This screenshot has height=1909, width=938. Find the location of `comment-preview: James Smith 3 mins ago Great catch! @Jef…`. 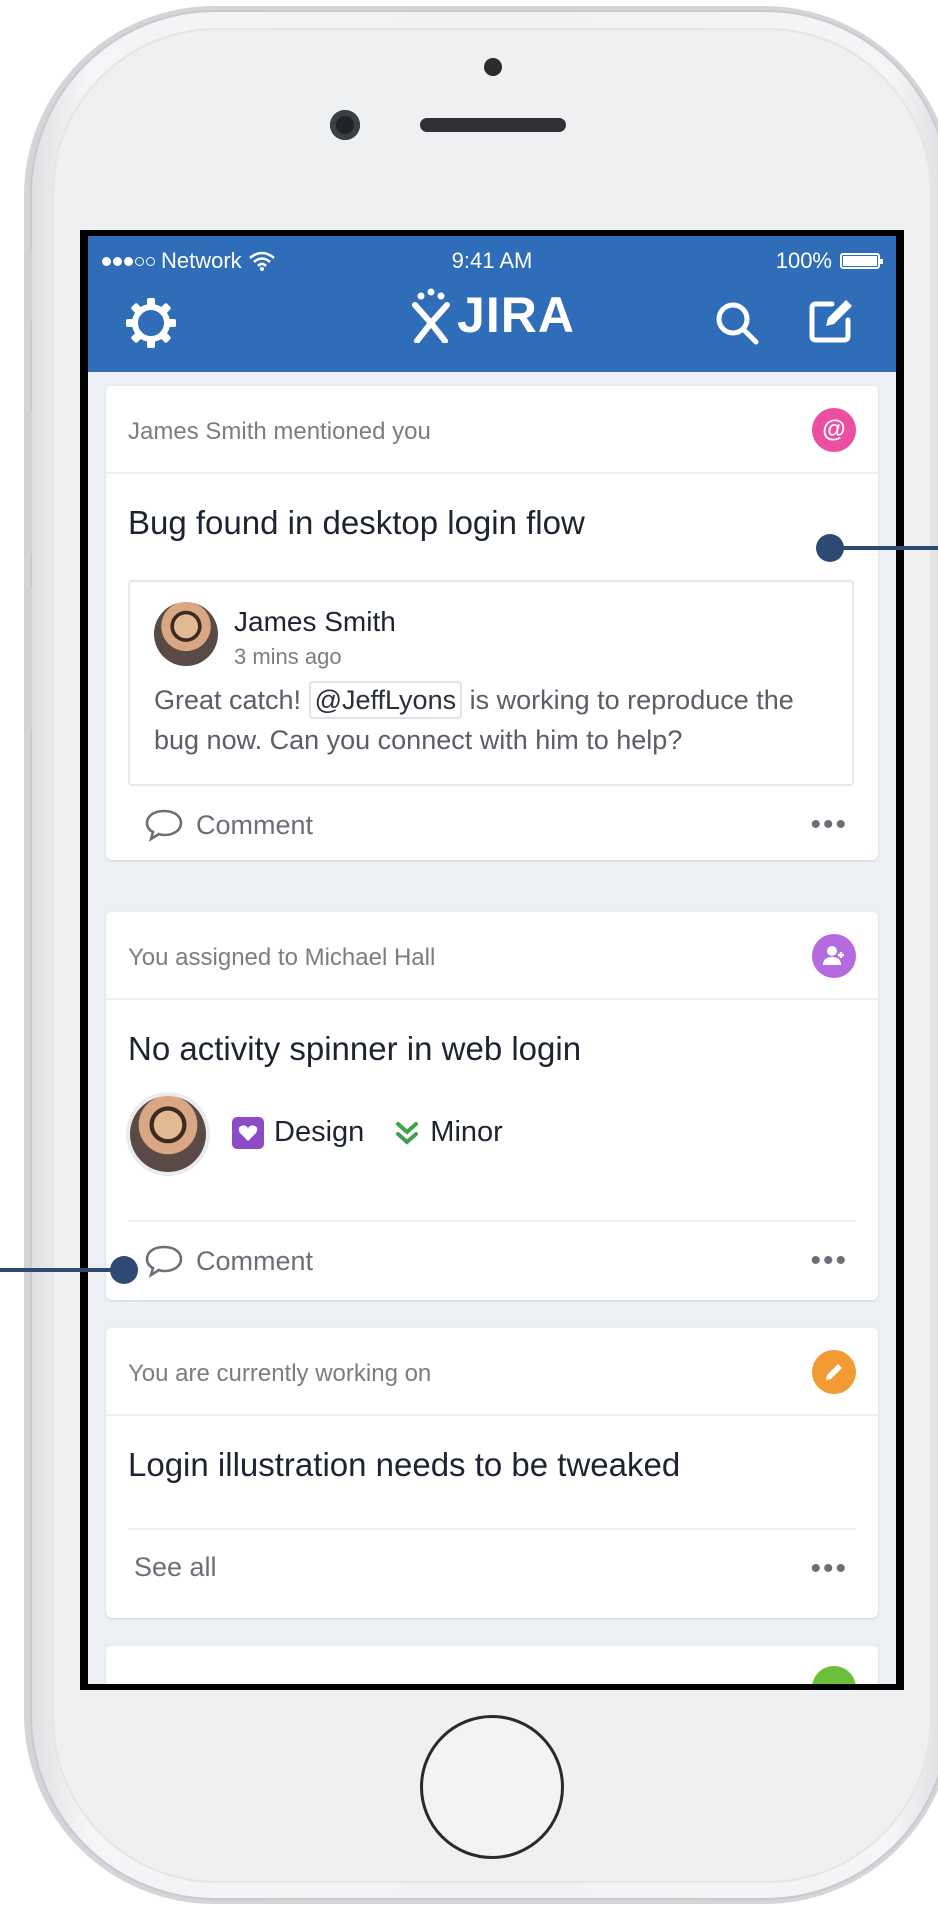

comment-preview: James Smith 3 mins ago Great catch! @Jef… is located at coordinates (491, 683).